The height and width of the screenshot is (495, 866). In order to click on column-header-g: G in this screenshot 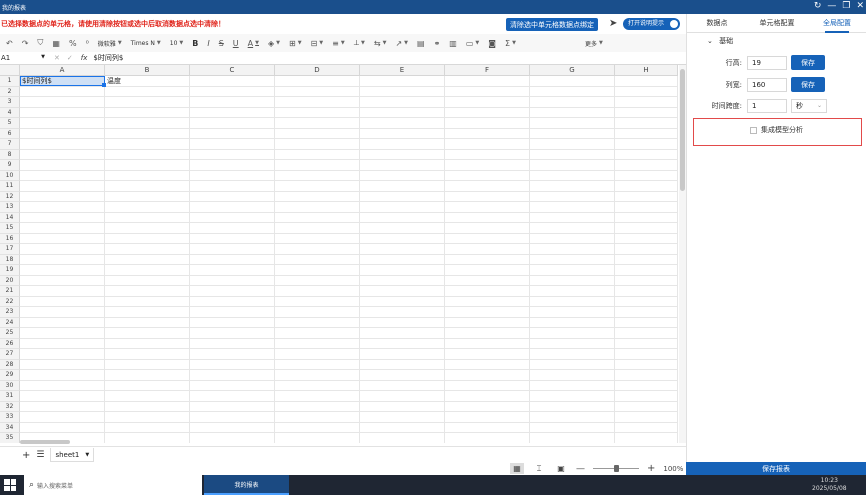, I will do `click(572, 70)`.